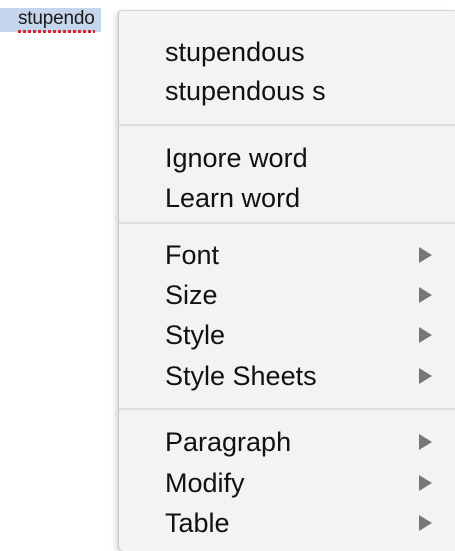  Describe the element at coordinates (287, 335) in the screenshot. I see `style-menu-item: Style` at that location.